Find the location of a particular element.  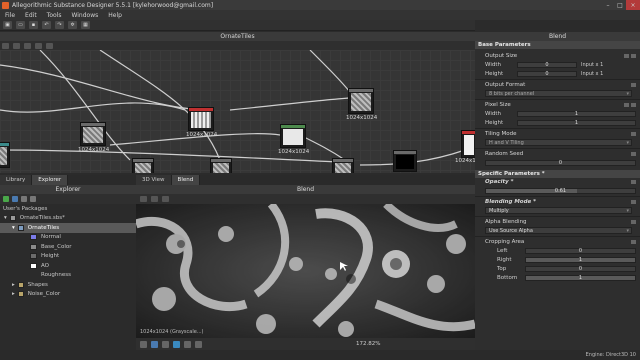

undo-icon: ↶ is located at coordinates (46, 25).